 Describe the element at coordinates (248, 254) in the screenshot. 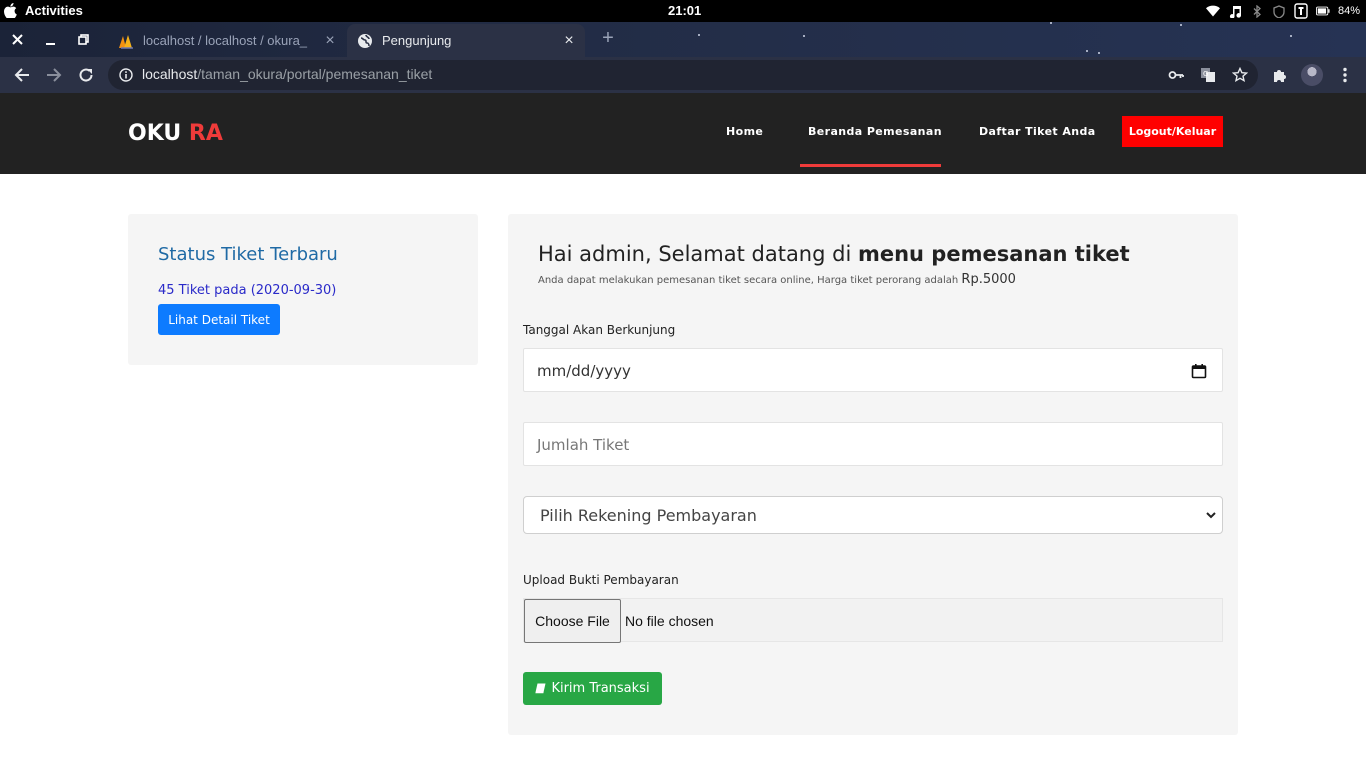

I see `status-card-title: Status Tiket Terbaru` at that location.